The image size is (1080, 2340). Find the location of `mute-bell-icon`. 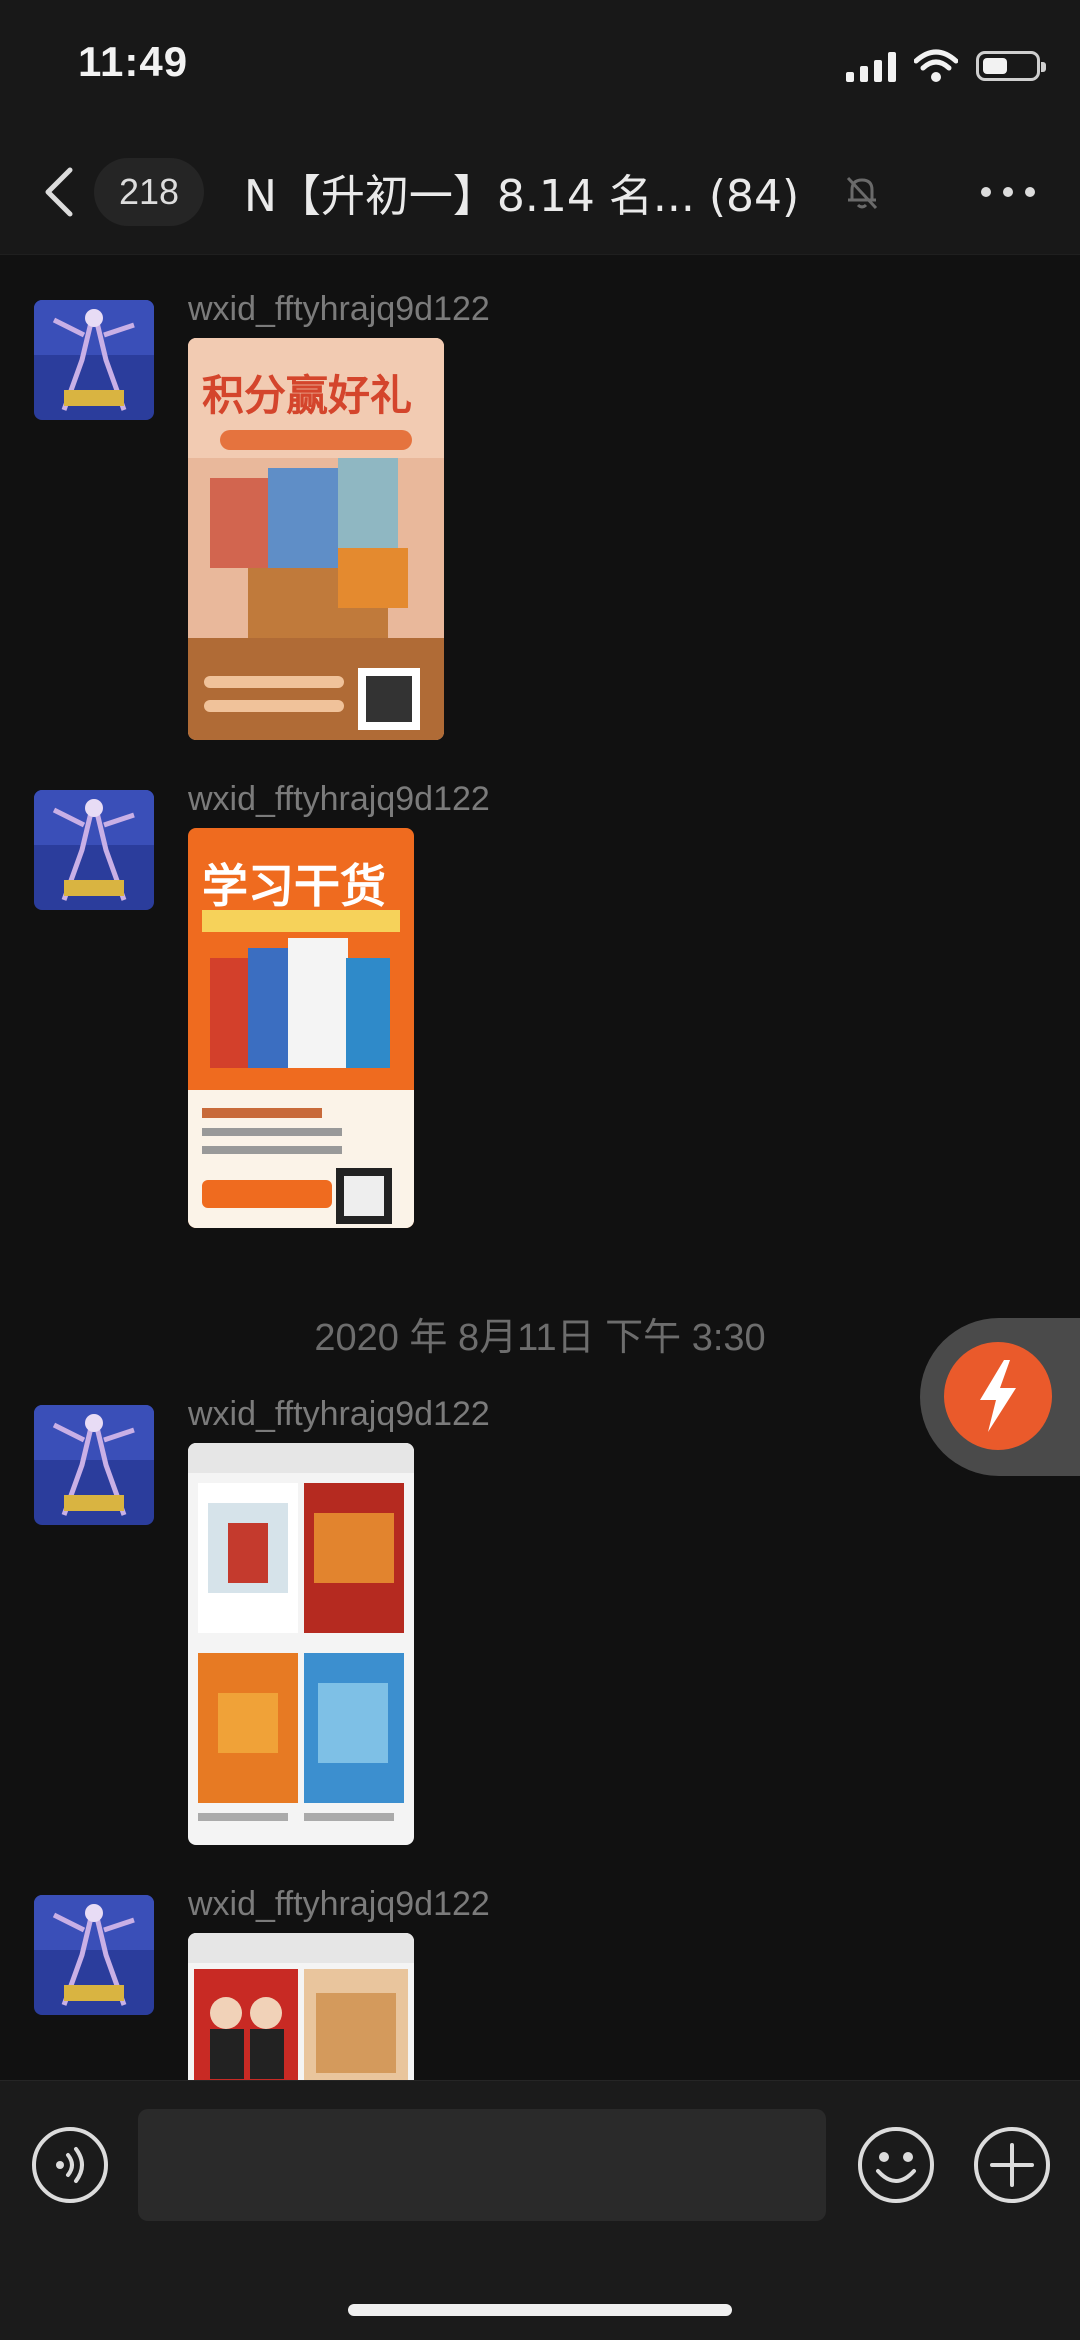

mute-bell-icon is located at coordinates (862, 193).